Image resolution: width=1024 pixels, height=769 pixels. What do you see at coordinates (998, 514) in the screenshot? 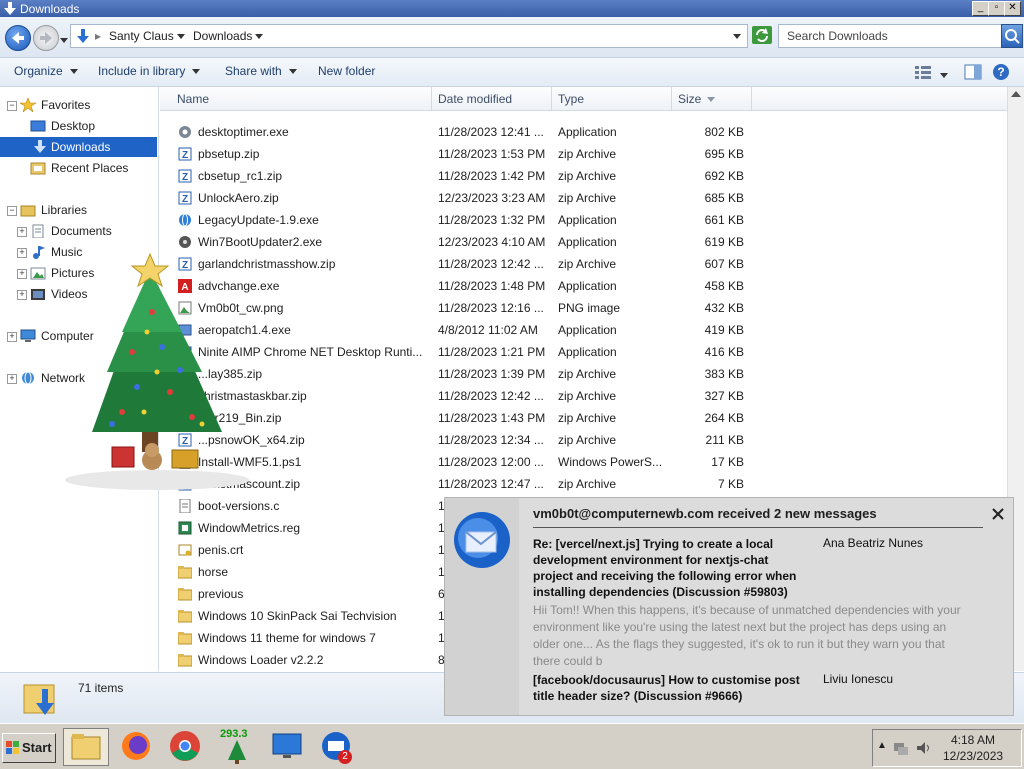
I see `close-notification-icon` at bounding box center [998, 514].